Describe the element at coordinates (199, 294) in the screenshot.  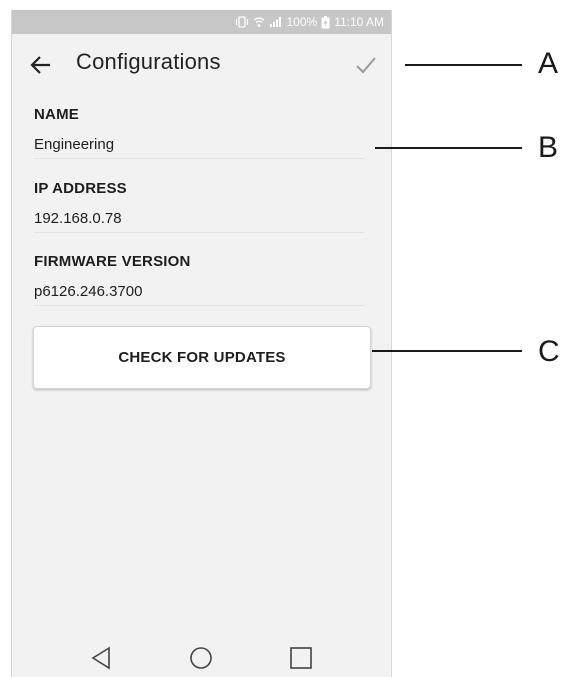
I see `firmware-version-value: p6126.246.3700` at that location.